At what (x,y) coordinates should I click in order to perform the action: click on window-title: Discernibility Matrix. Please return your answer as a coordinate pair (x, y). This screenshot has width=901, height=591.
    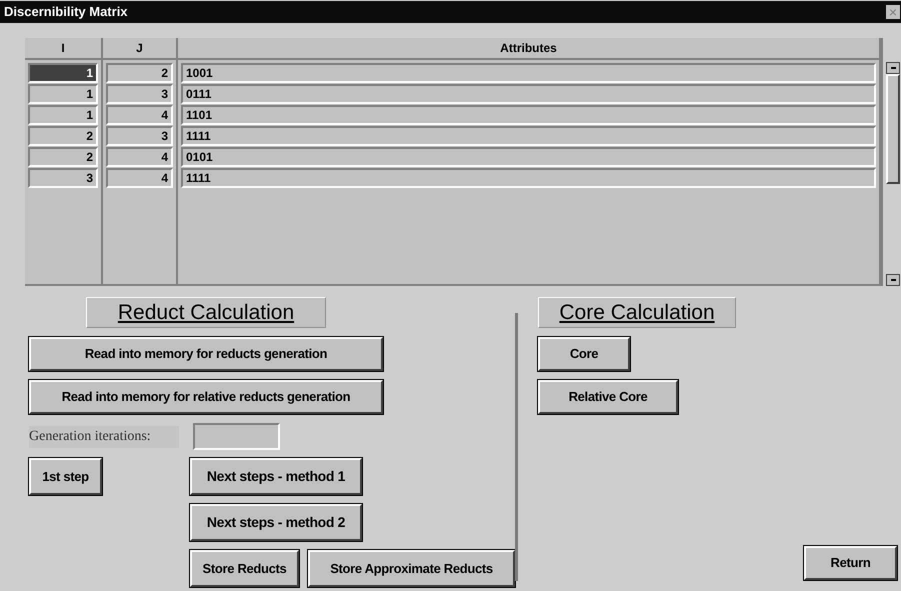
    Looking at the image, I should click on (66, 12).